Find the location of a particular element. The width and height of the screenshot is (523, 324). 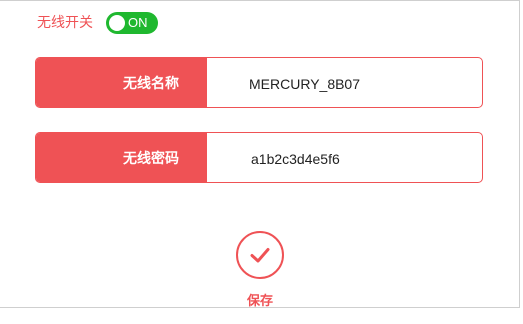

wireless-switch-toggle: ON is located at coordinates (132, 23).